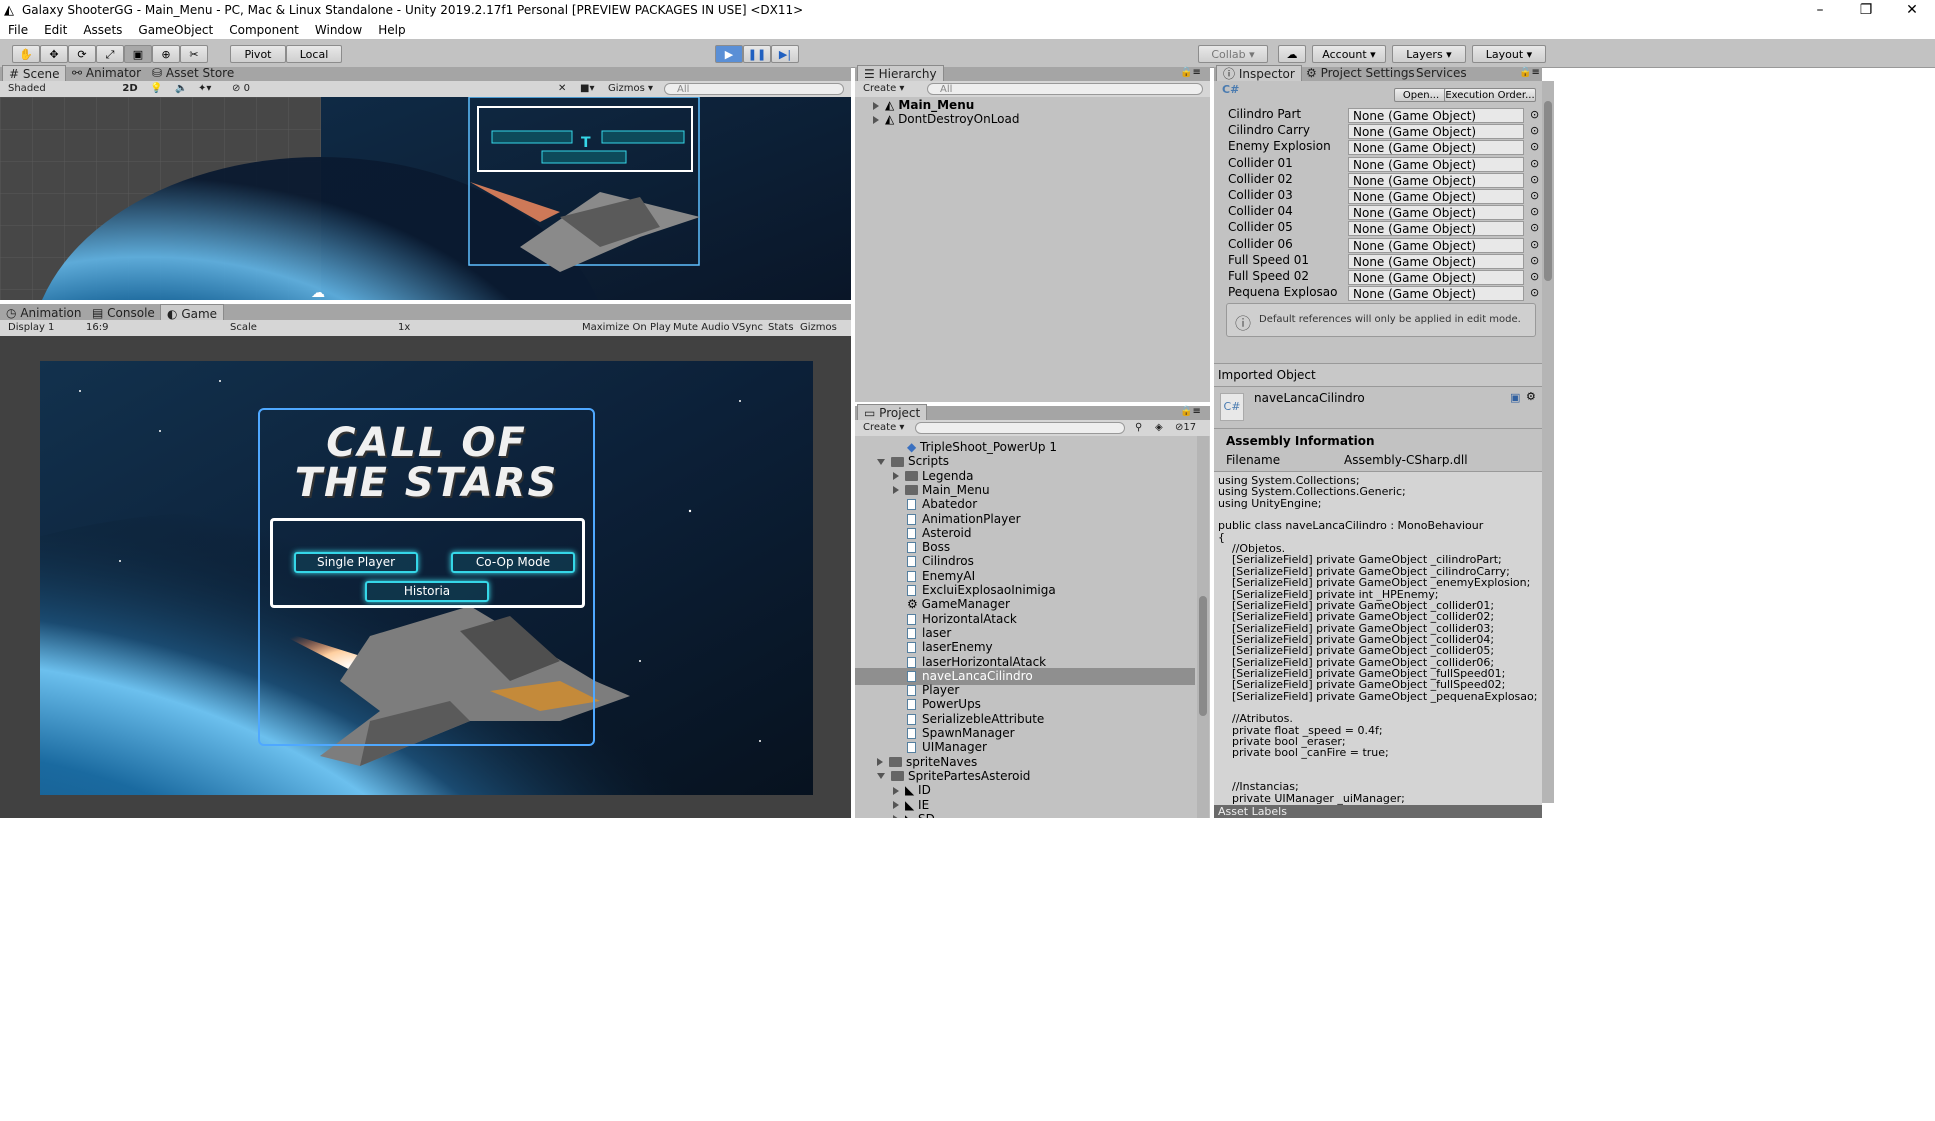 This screenshot has width=1935, height=1121. What do you see at coordinates (630, 89) in the screenshot?
I see `gizmos-dropdown: Gizmos ▾` at bounding box center [630, 89].